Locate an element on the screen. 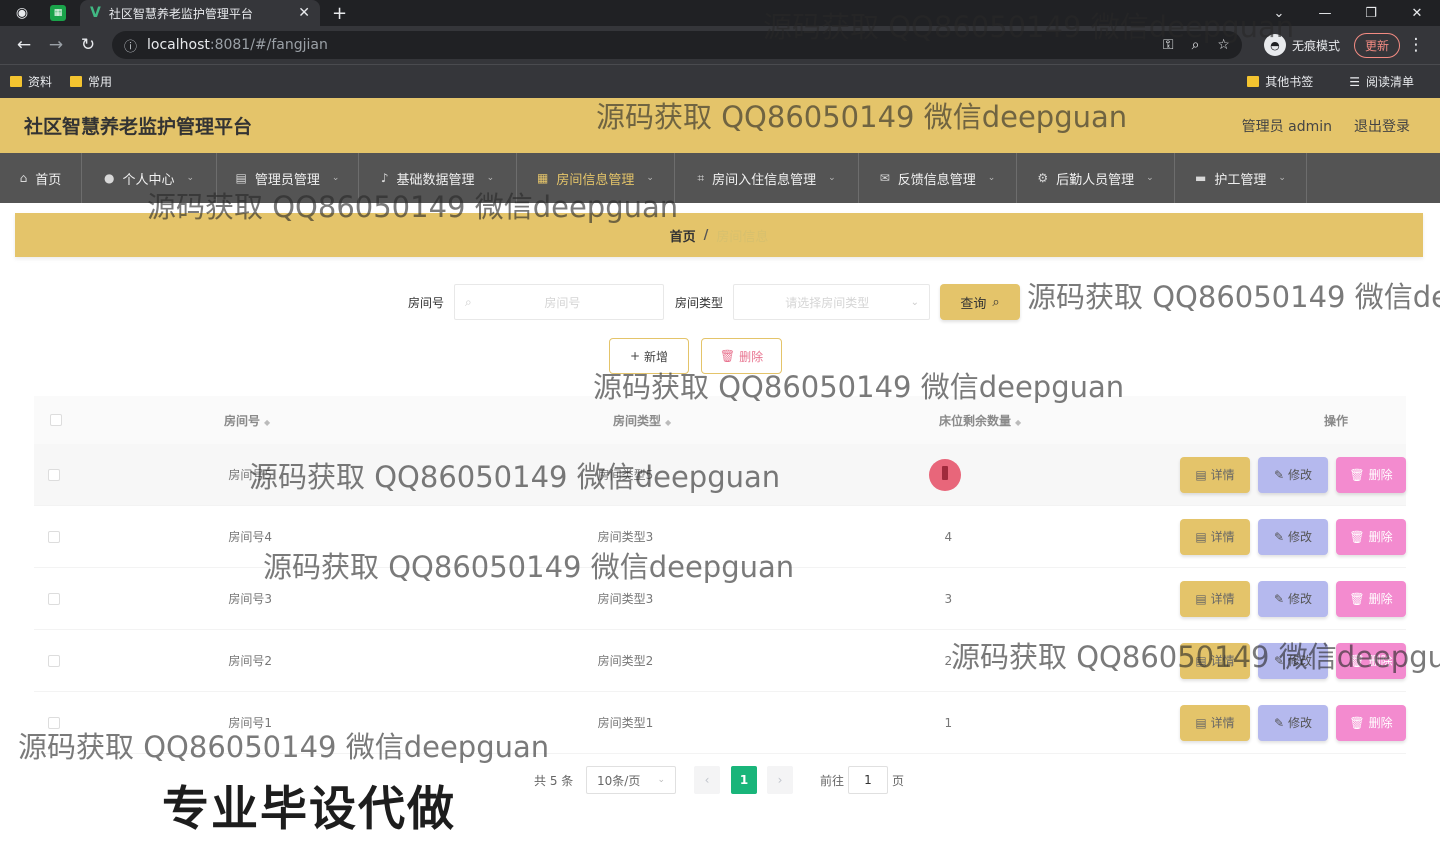 This screenshot has height=848, width=1440. mouse-cursor-highlight is located at coordinates (944, 474).